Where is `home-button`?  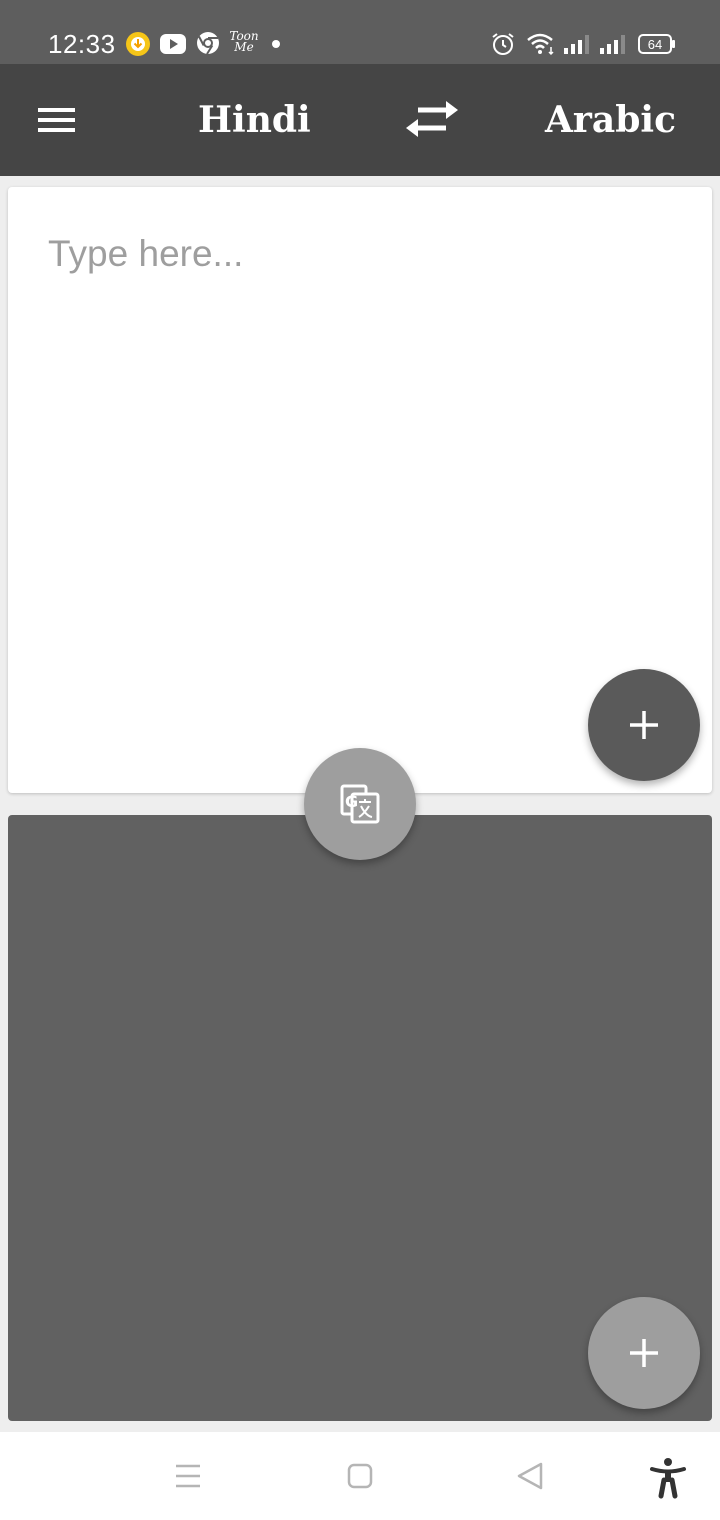 home-button is located at coordinates (360, 1478).